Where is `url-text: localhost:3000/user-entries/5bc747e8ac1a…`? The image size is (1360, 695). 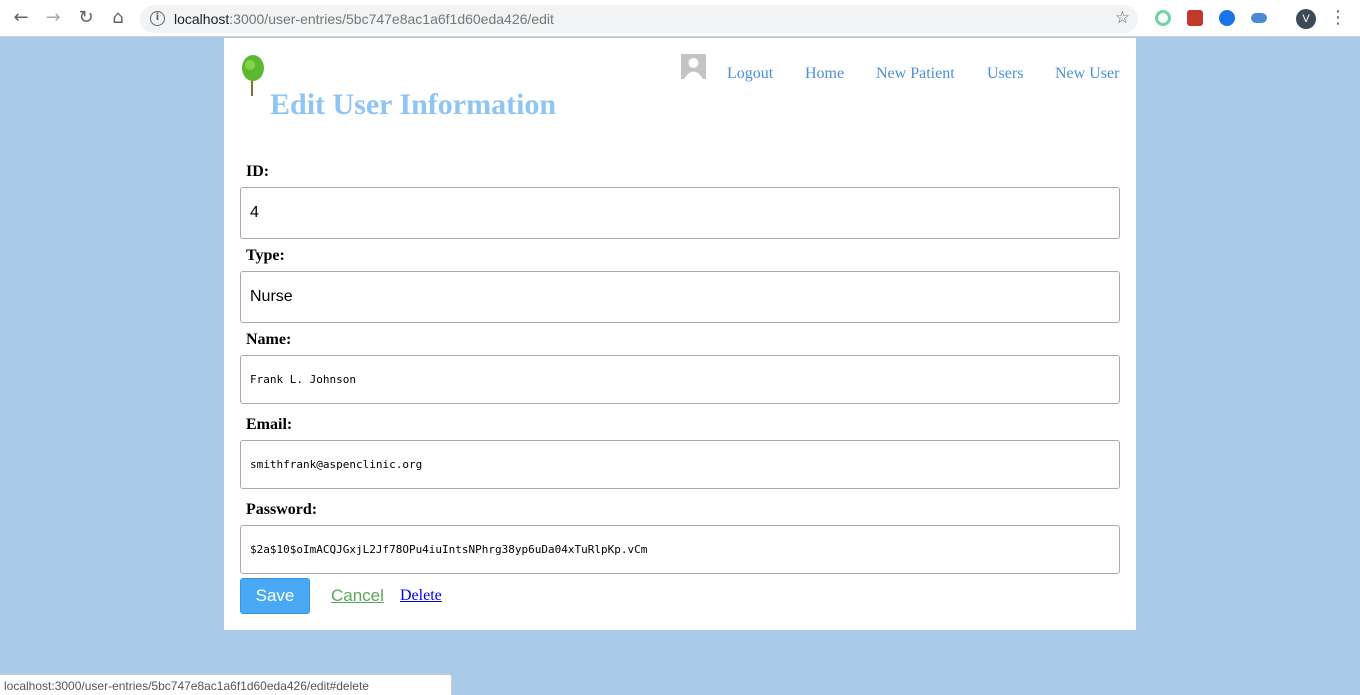 url-text: localhost:3000/user-entries/5bc747e8ac1a… is located at coordinates (364, 19).